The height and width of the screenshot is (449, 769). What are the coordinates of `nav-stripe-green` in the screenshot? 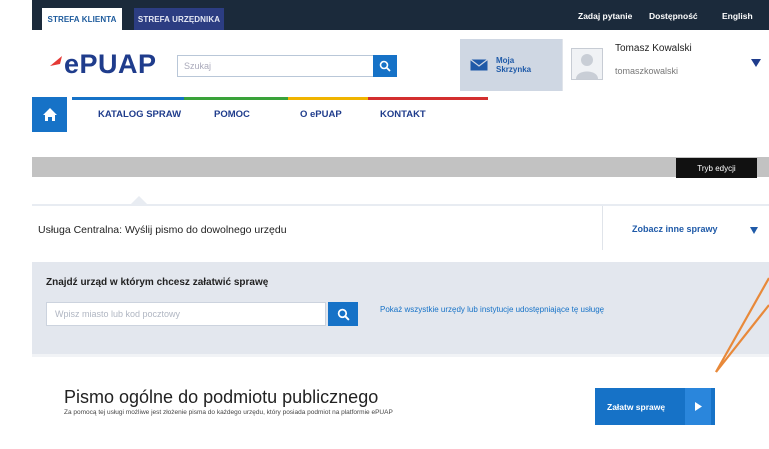 It's located at (236, 98).